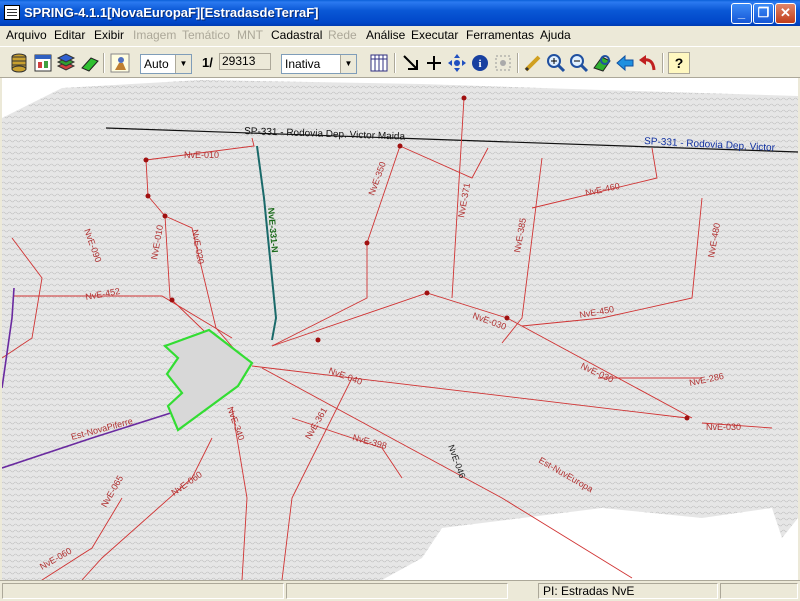  I want to click on menu-mnt: MNT, so click(250, 35).